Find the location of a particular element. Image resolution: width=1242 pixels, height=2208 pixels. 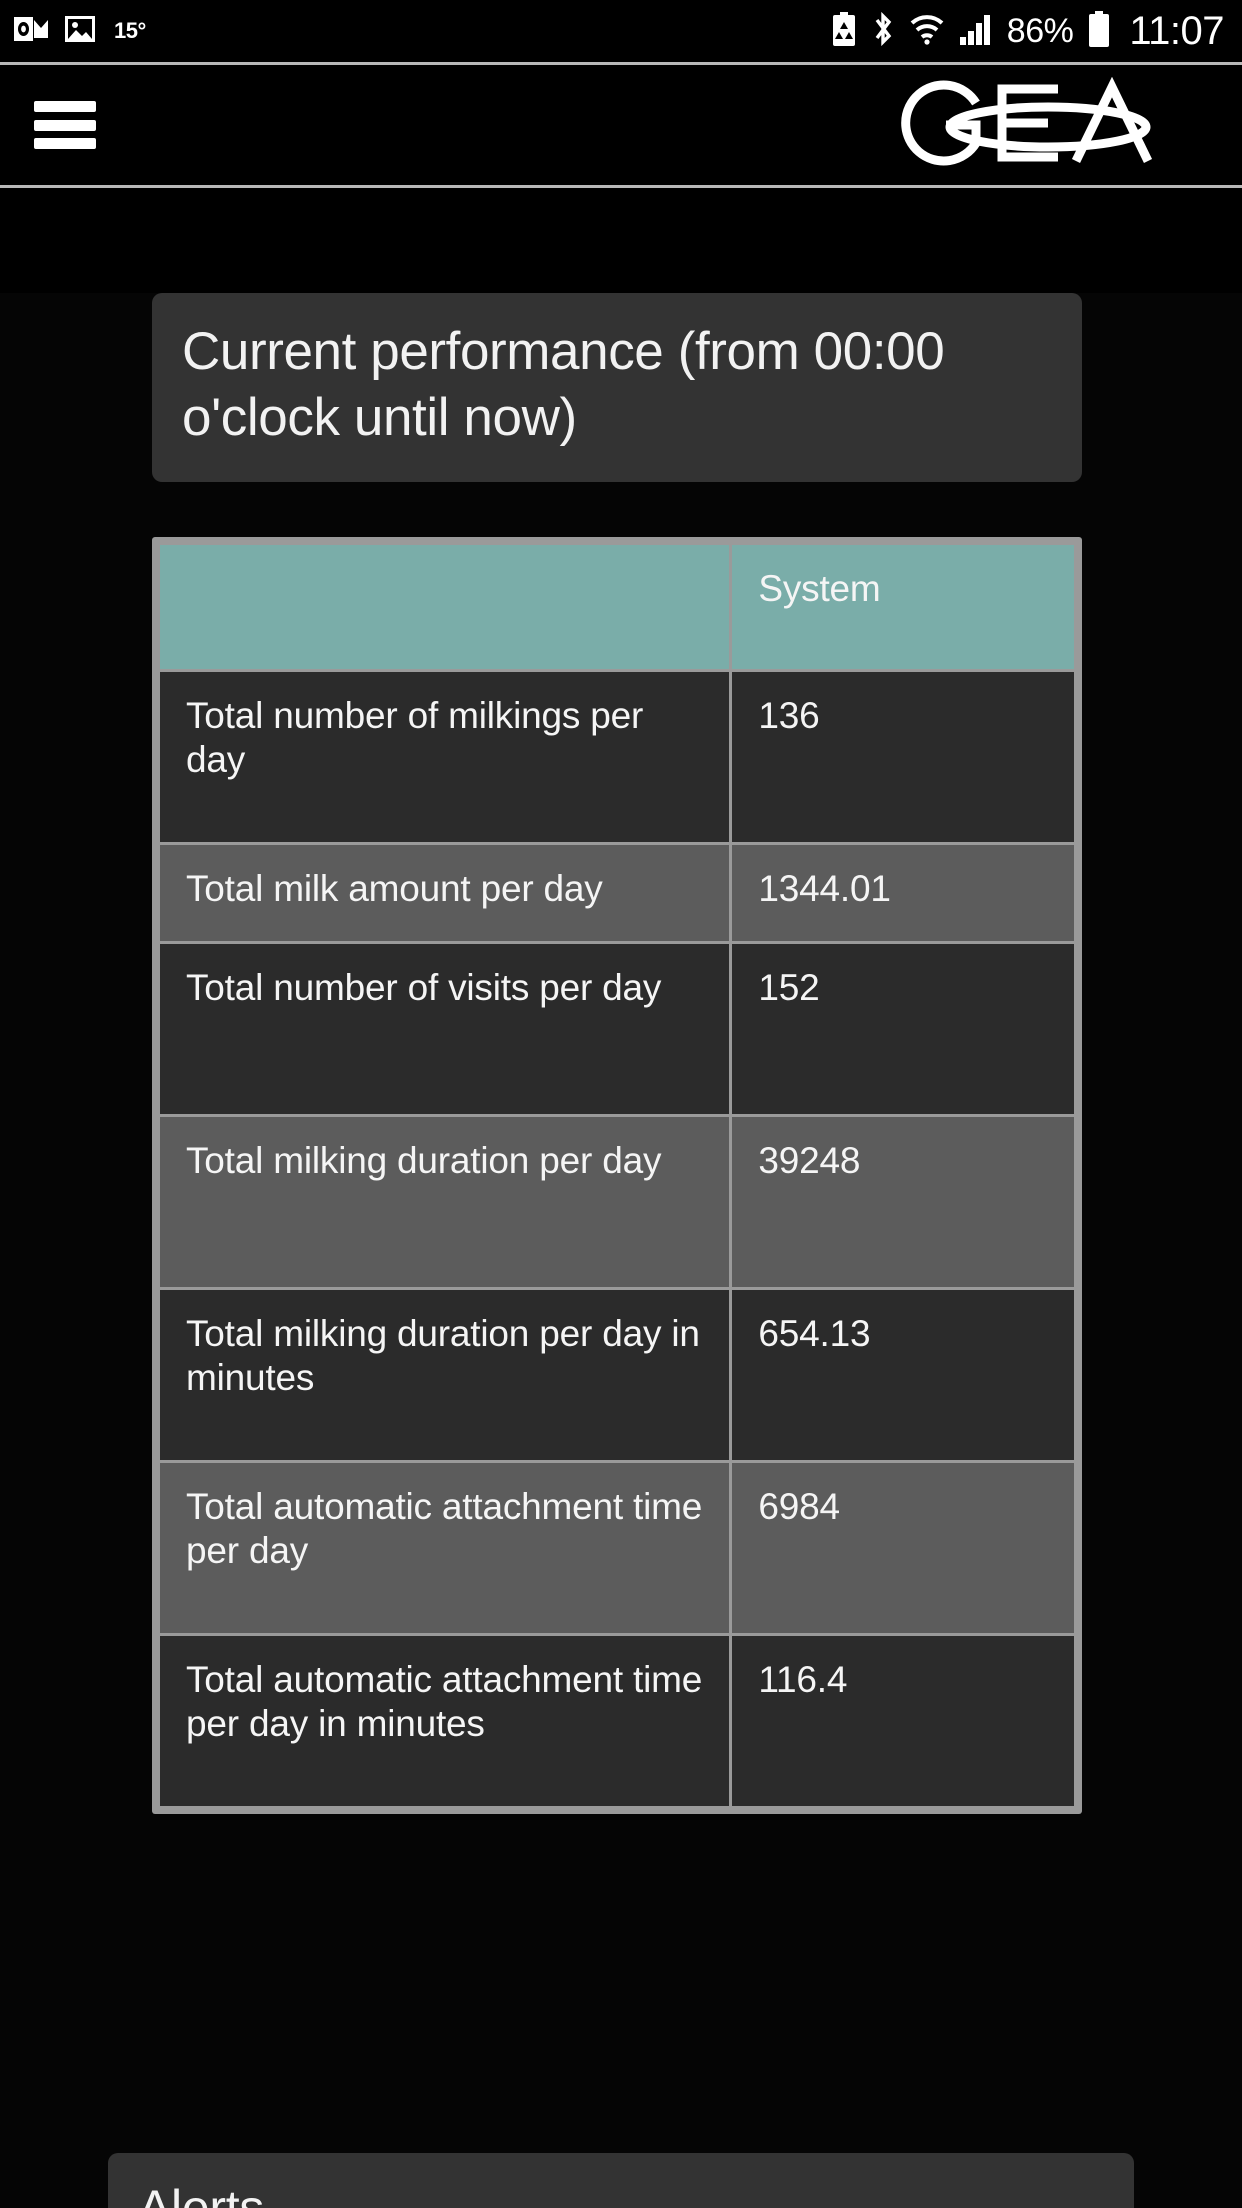

temperature-label: 15° is located at coordinates (130, 30).